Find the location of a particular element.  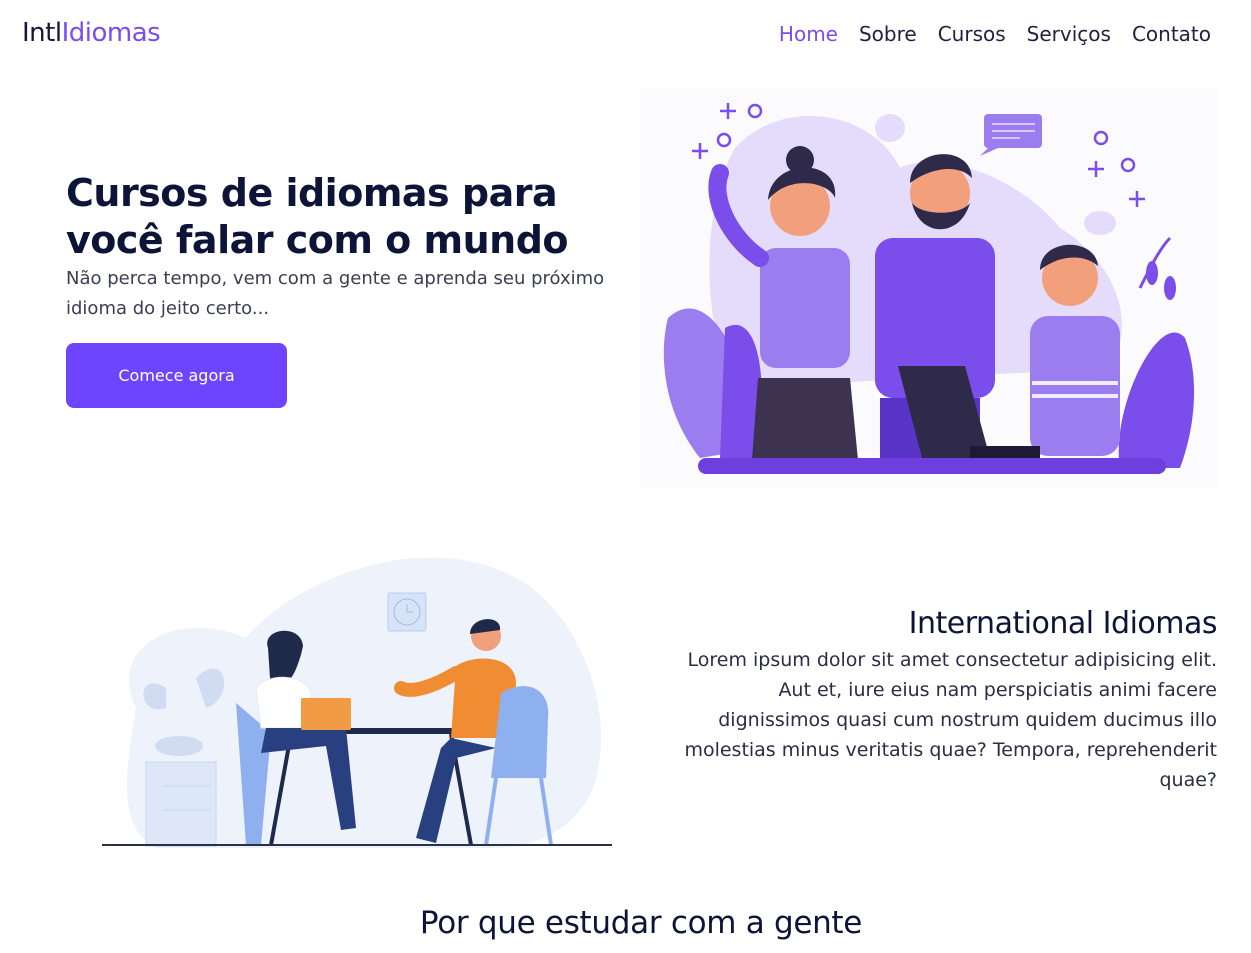

nav-item-sobre: Sobre is located at coordinates (888, 34).